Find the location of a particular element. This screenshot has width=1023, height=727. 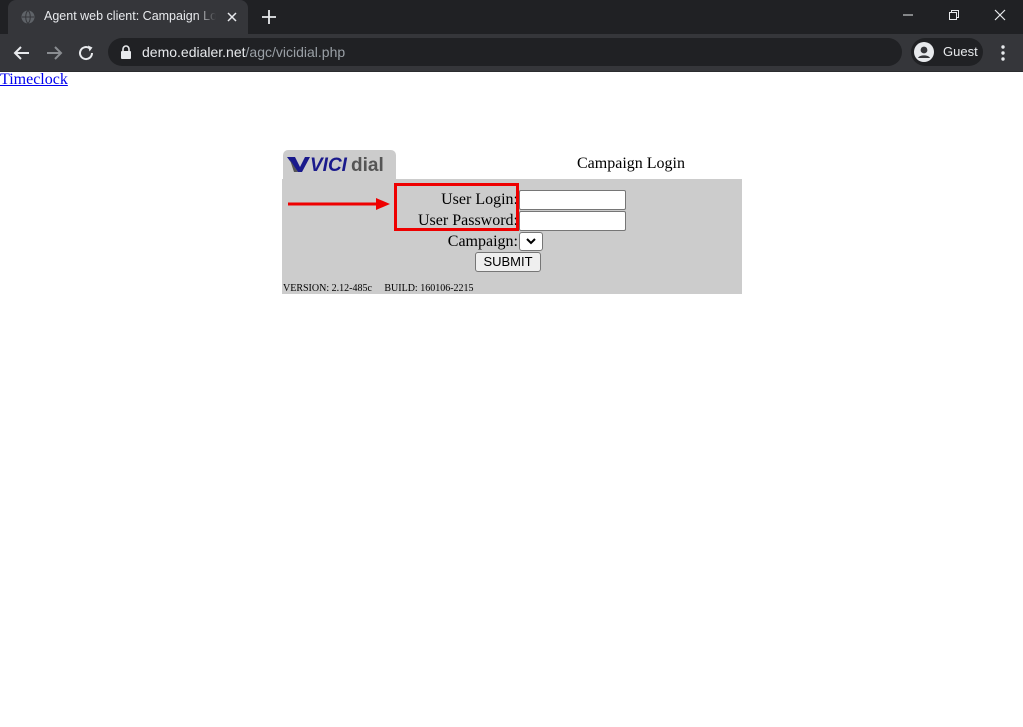

profile-button: Guest is located at coordinates (947, 52).